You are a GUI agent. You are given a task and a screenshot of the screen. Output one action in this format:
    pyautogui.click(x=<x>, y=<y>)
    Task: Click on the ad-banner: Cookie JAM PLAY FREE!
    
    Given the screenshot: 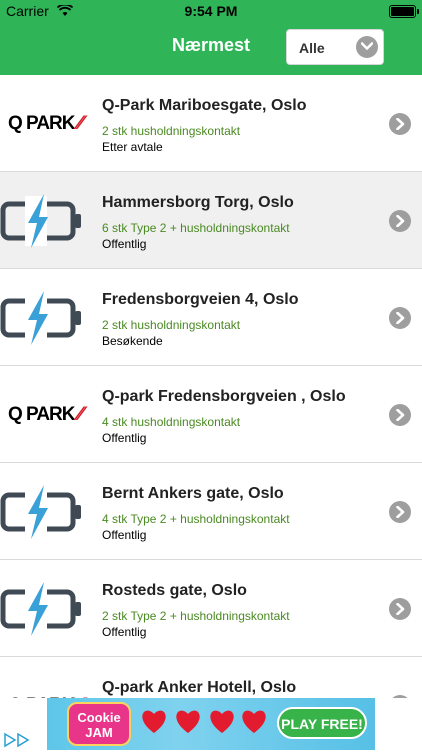 What is the action you would take?
    pyautogui.click(x=211, y=724)
    